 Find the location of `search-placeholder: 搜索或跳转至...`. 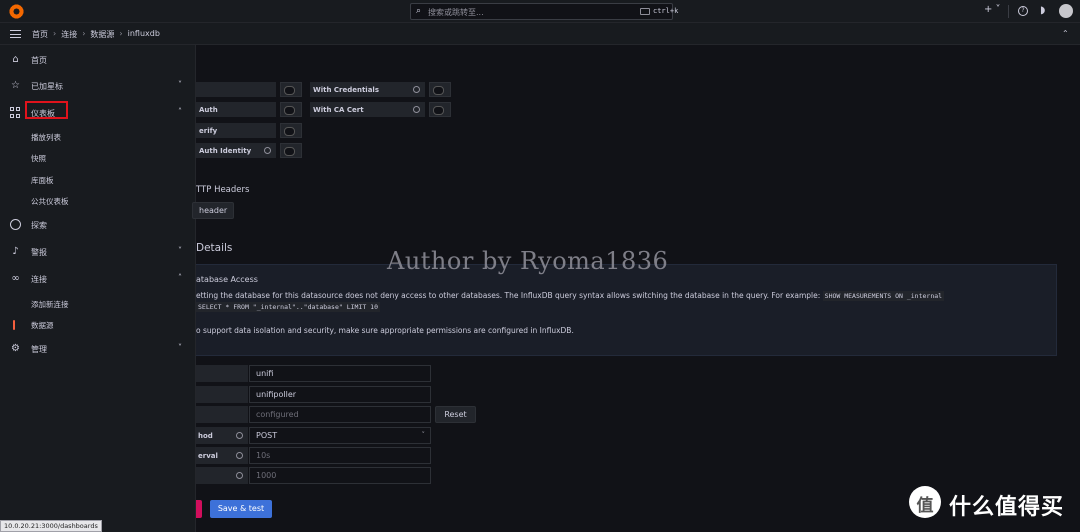

search-placeholder: 搜索或跳转至... is located at coordinates (456, 12).